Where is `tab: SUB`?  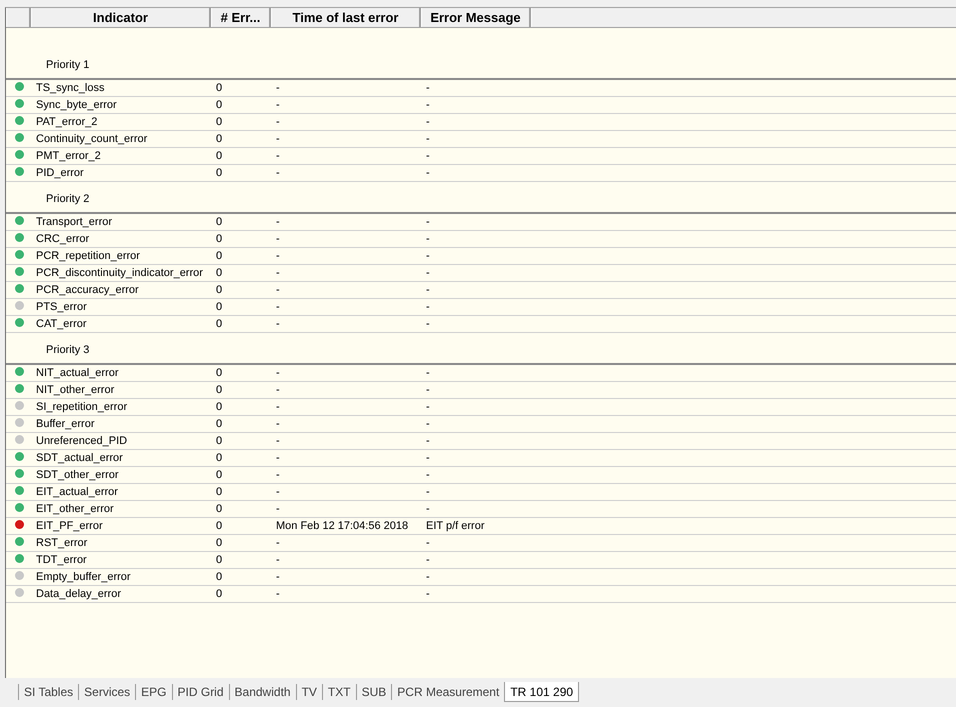 tab: SUB is located at coordinates (374, 692).